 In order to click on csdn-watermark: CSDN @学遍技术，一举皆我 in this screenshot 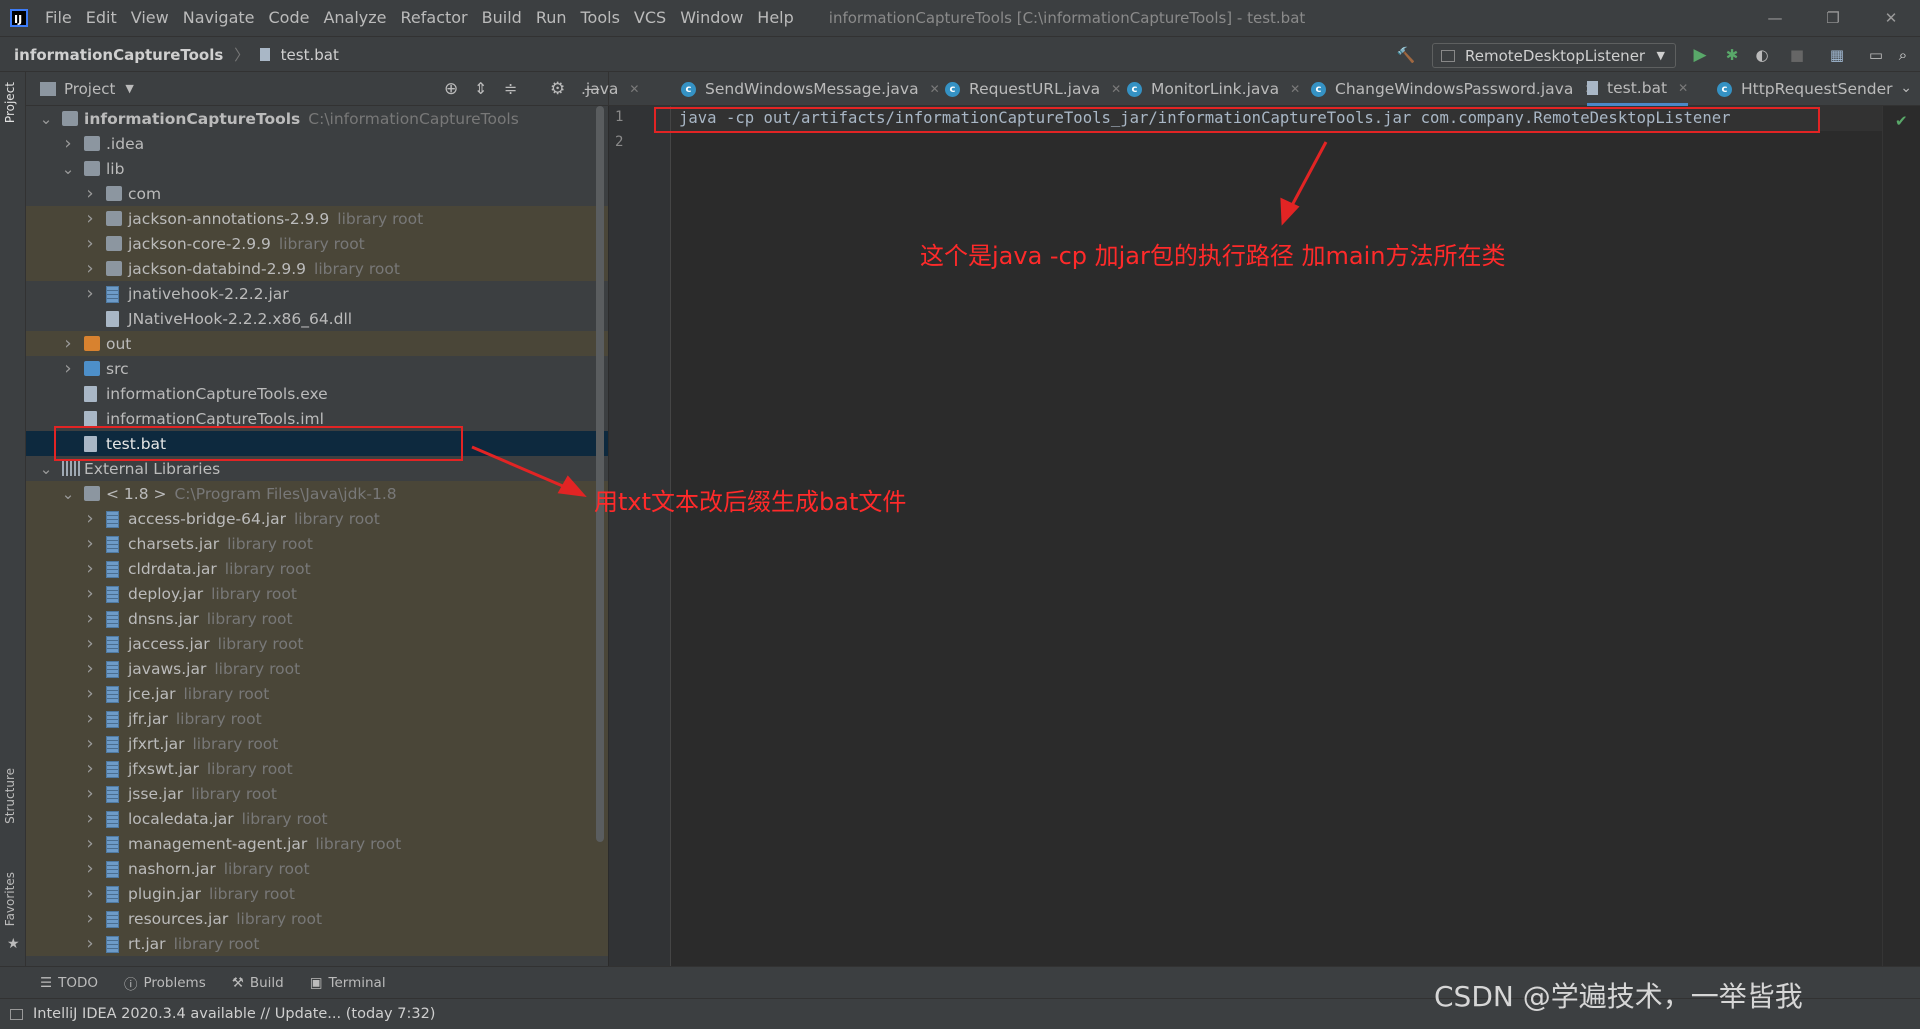, I will do `click(1618, 996)`.